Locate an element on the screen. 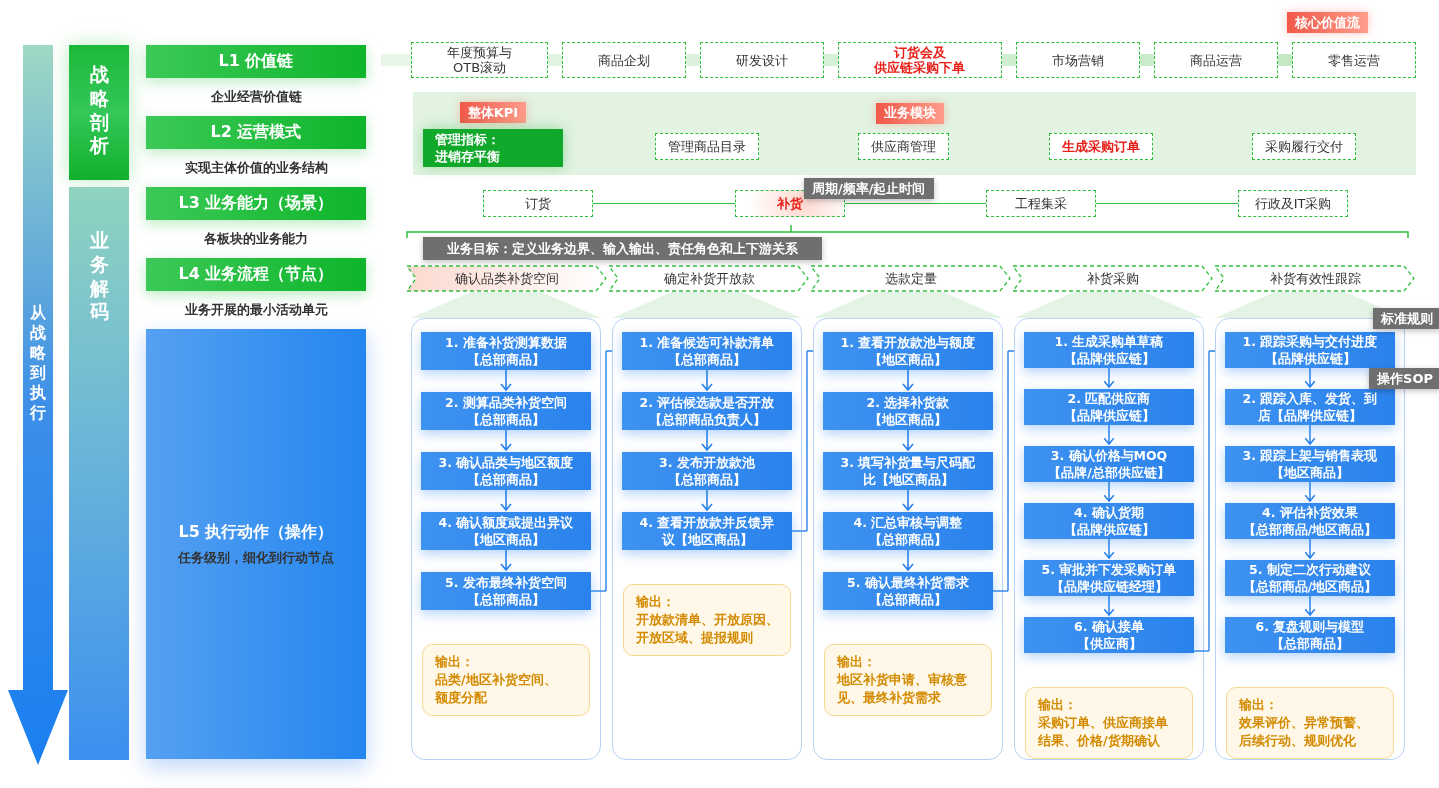  step-text: 4. 确认额度或提出异议 is located at coordinates (506, 522).